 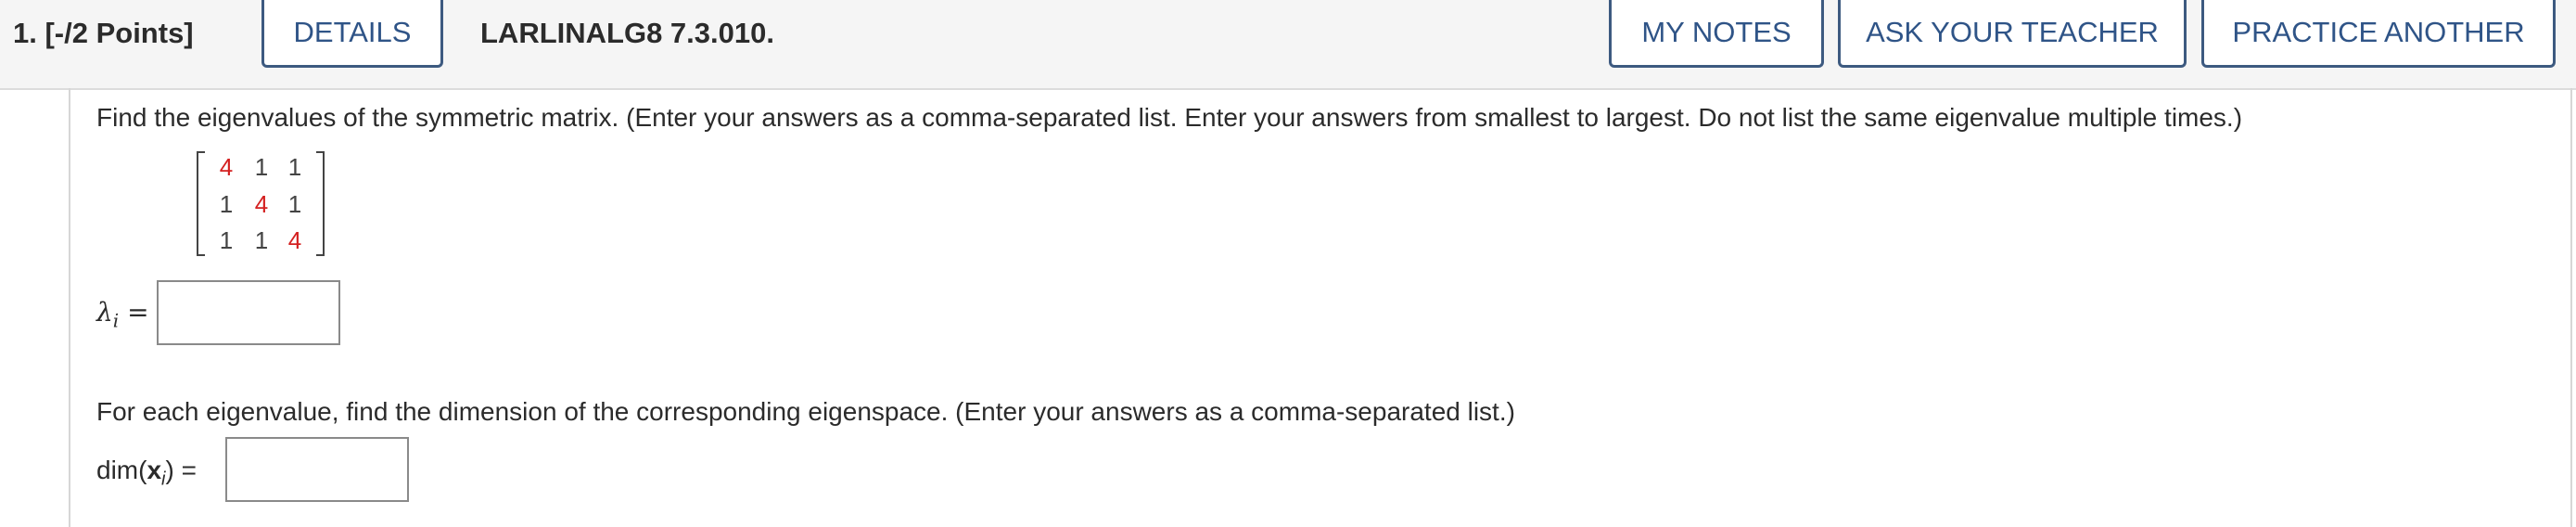 I want to click on matrix-cell-1-2: 1, so click(x=261, y=167).